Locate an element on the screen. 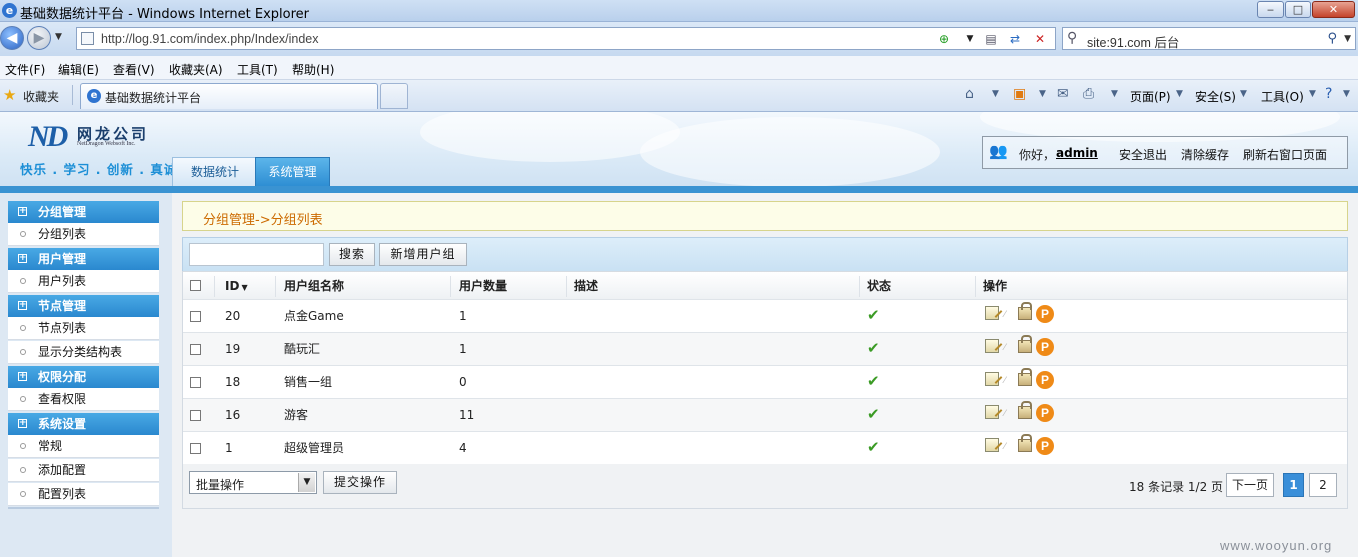  menu-view: 查看(V) is located at coordinates (134, 69).